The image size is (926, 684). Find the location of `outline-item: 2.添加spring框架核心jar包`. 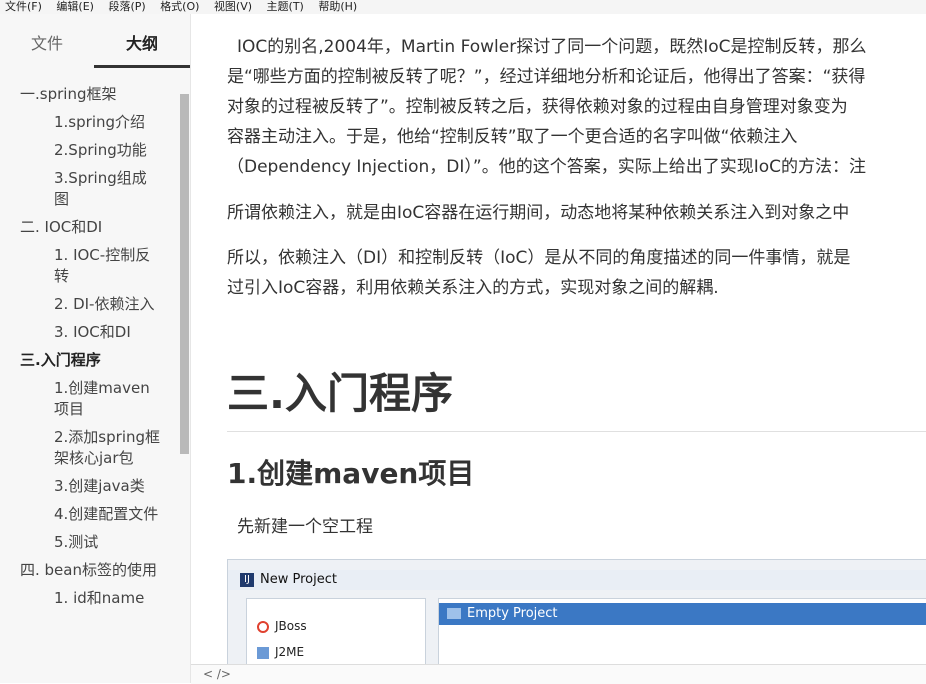

outline-item: 2.添加spring框架核心jar包 is located at coordinates (80, 448).